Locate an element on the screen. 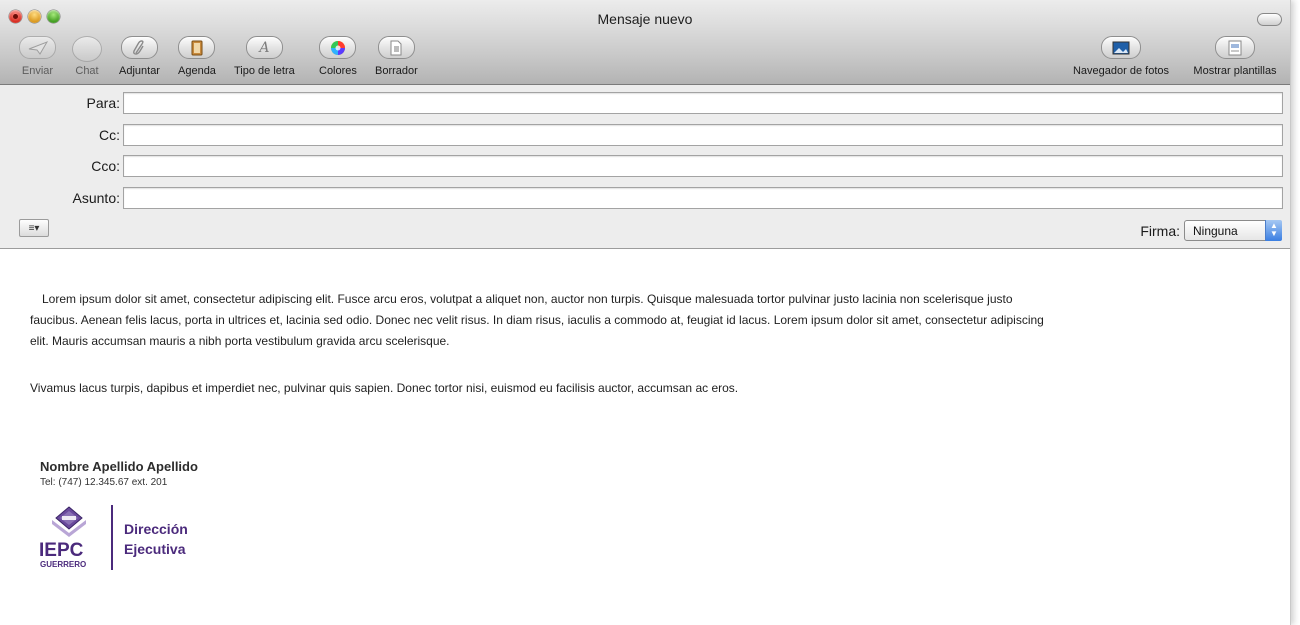 The image size is (1300, 625). cc-row: Cc: is located at coordinates (645, 136).